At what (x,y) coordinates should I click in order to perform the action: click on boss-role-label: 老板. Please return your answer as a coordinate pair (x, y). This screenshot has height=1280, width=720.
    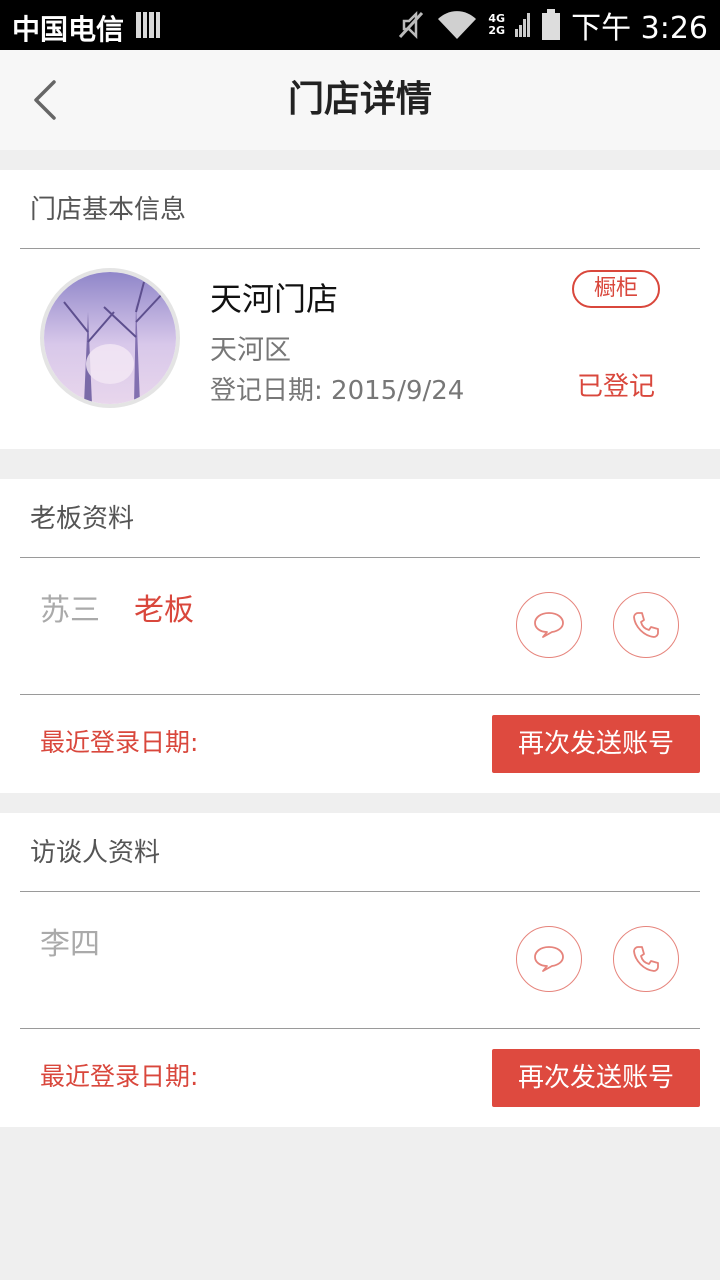
    Looking at the image, I should click on (164, 610).